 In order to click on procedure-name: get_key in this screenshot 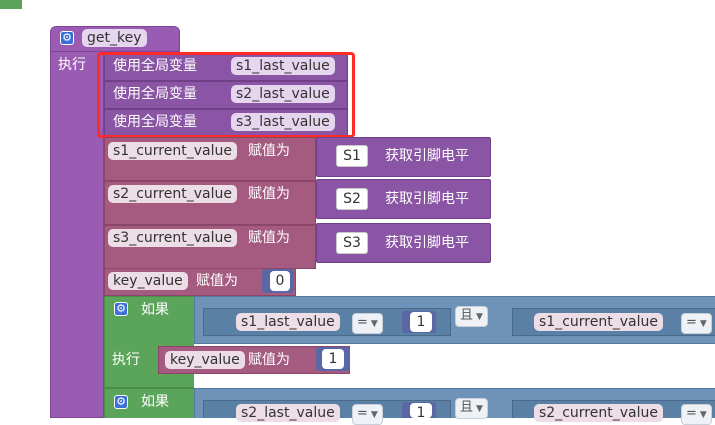, I will do `click(114, 38)`.